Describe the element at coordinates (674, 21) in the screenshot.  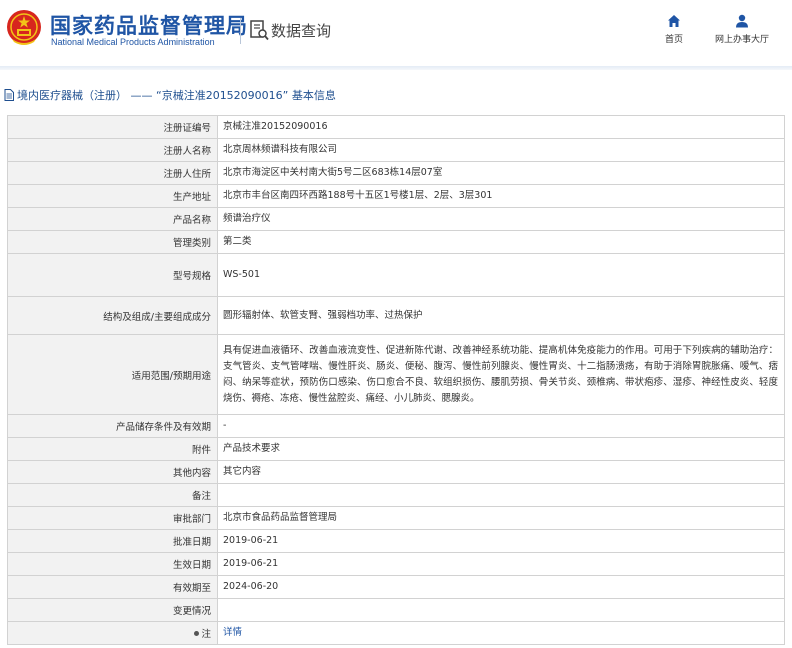
I see `home-icon` at that location.